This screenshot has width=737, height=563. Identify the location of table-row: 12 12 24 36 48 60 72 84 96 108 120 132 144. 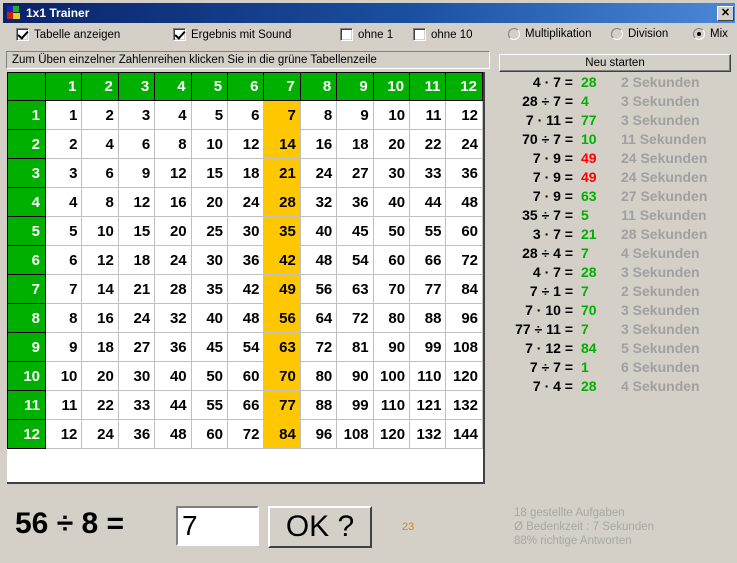
(245, 434).